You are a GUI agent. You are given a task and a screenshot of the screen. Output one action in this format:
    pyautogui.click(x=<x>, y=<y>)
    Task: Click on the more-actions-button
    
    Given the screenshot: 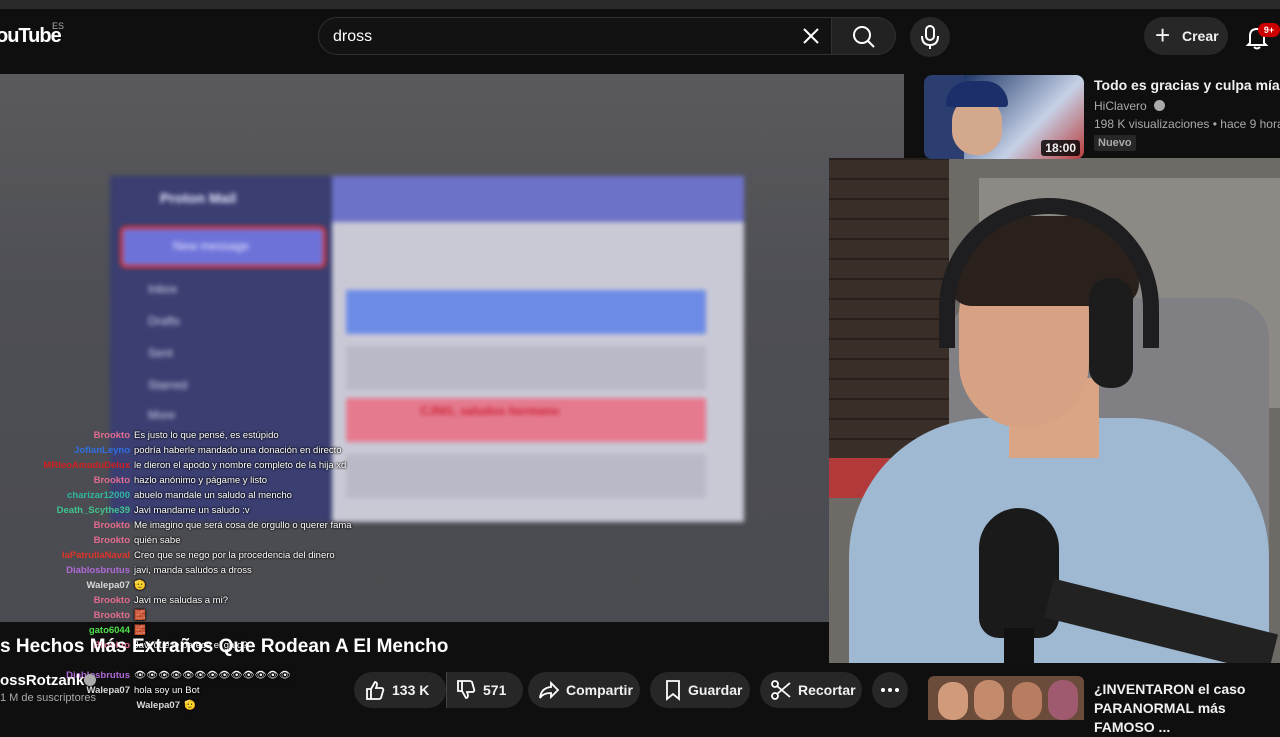 What is the action you would take?
    pyautogui.click(x=890, y=690)
    